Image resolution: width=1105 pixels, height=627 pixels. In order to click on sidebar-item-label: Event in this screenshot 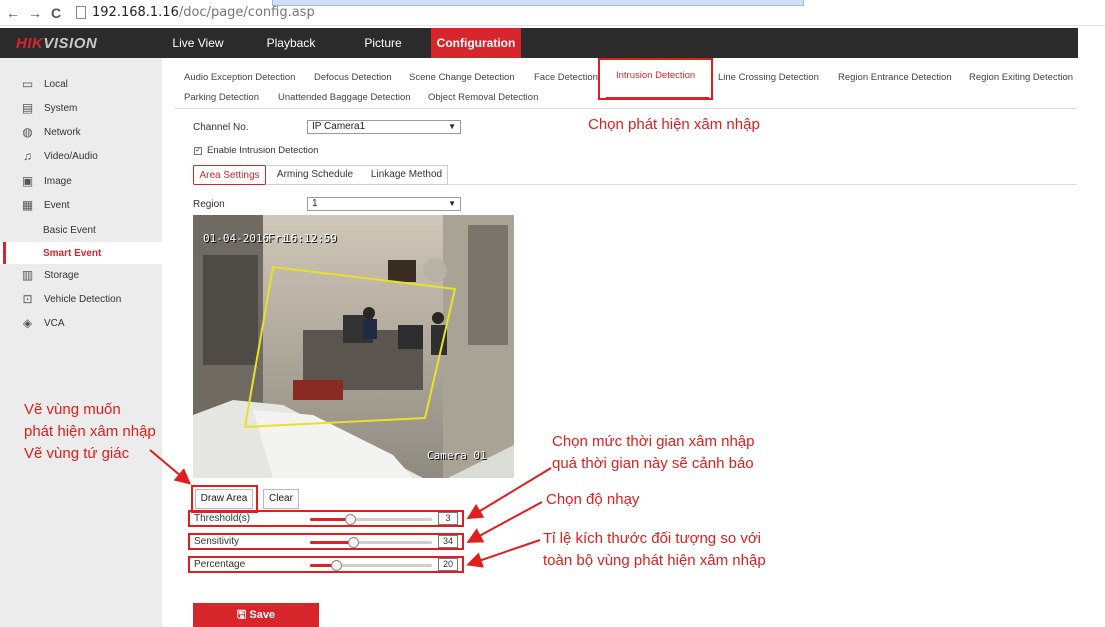, I will do `click(57, 205)`.